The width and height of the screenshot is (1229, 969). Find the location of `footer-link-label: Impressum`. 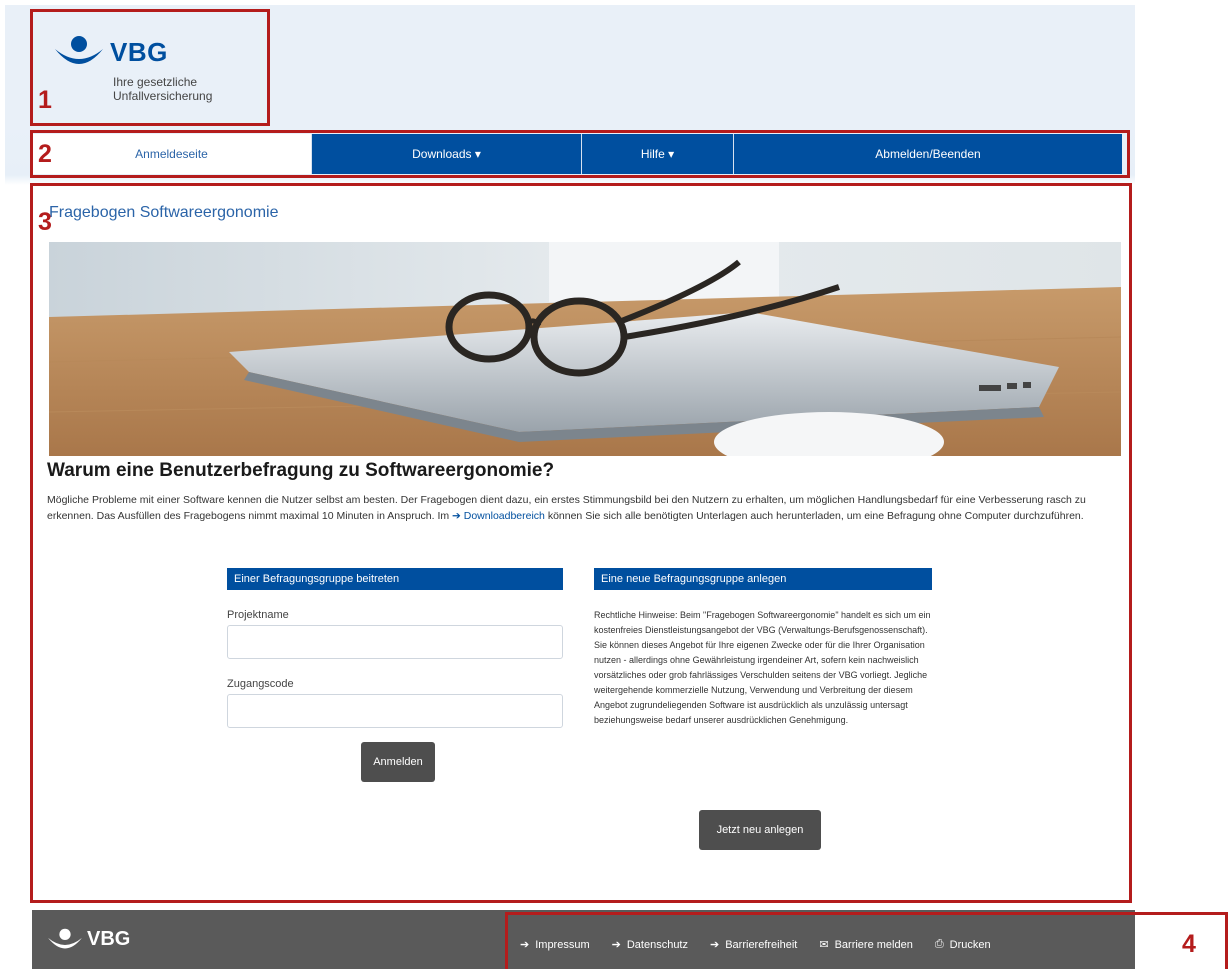

footer-link-label: Impressum is located at coordinates (562, 944).